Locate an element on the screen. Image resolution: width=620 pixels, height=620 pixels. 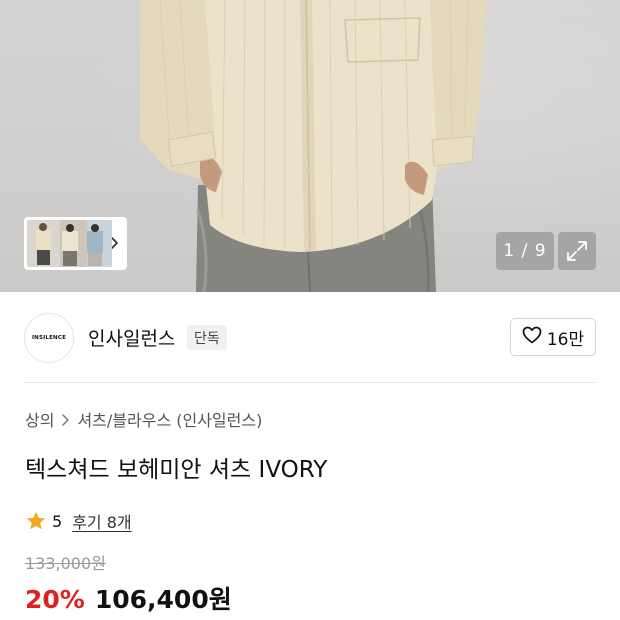
breadcrumb: 상의 셔츠/블라우스 (인사일런스) is located at coordinates (143, 419).